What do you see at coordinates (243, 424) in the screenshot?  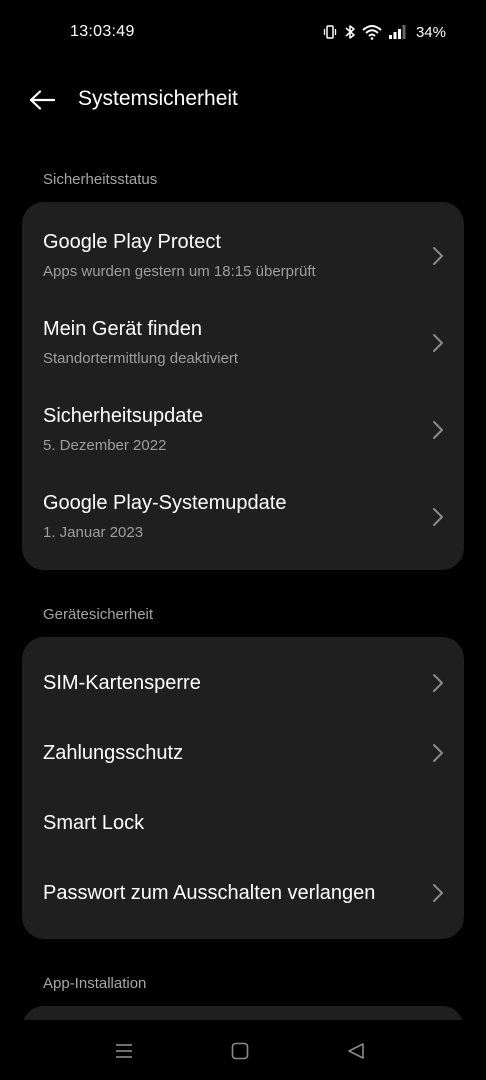 I see `list-item-sicherheitsupdate: Sicherheitsupdate 5. Dezember 2022` at bounding box center [243, 424].